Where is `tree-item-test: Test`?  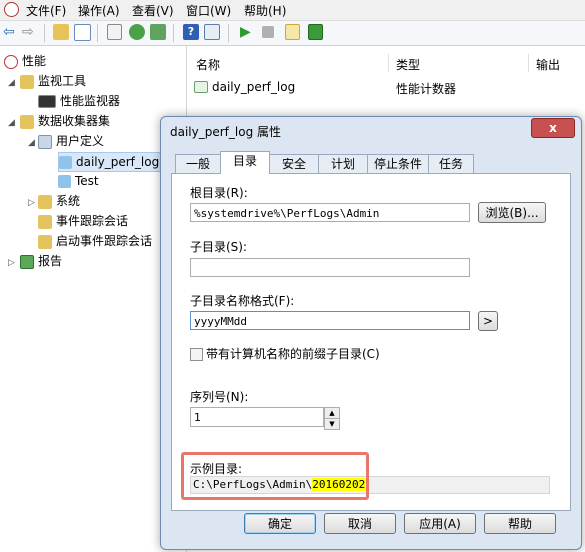 tree-item-test: Test is located at coordinates (78, 181).